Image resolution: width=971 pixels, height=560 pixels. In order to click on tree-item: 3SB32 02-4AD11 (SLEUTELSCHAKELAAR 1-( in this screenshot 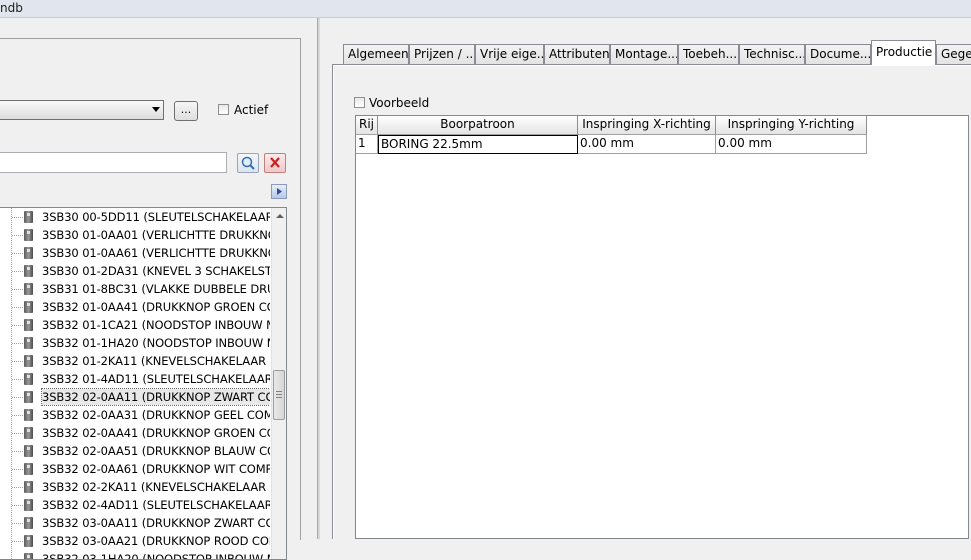, I will do `click(135, 505)`.